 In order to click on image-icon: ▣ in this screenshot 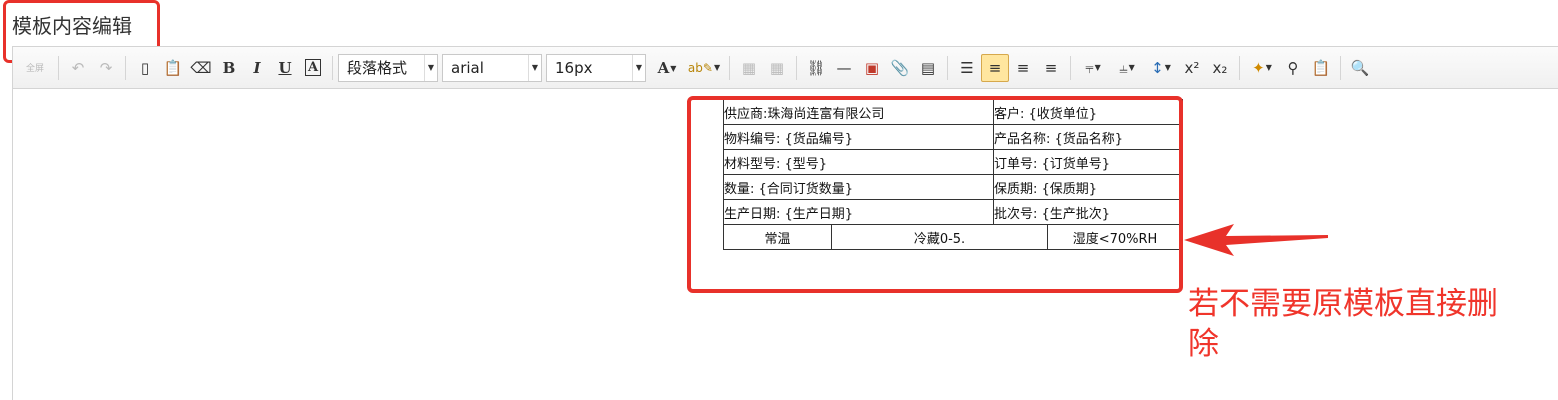, I will do `click(872, 67)`.